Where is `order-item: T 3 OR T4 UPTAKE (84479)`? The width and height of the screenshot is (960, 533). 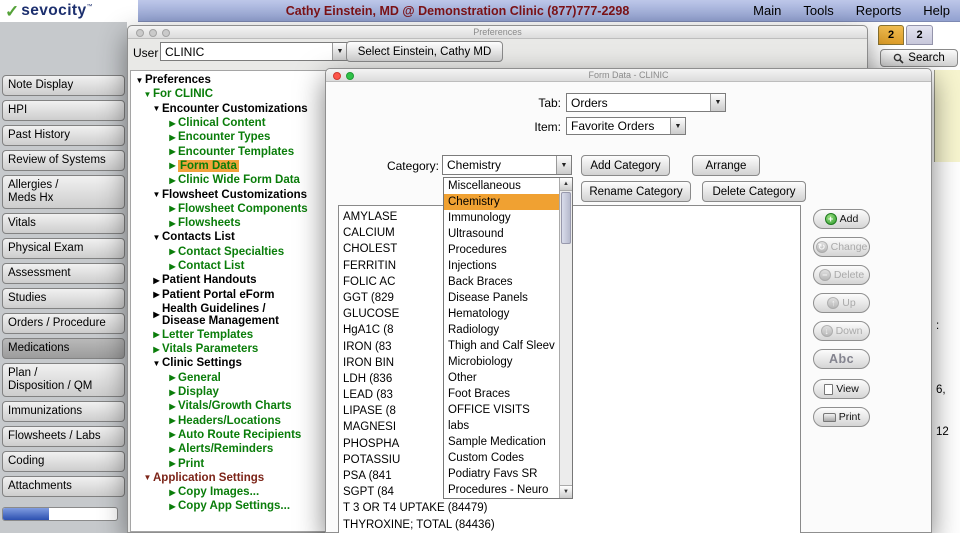 order-item: T 3 OR T4 UPTAKE (84479) is located at coordinates (569, 508).